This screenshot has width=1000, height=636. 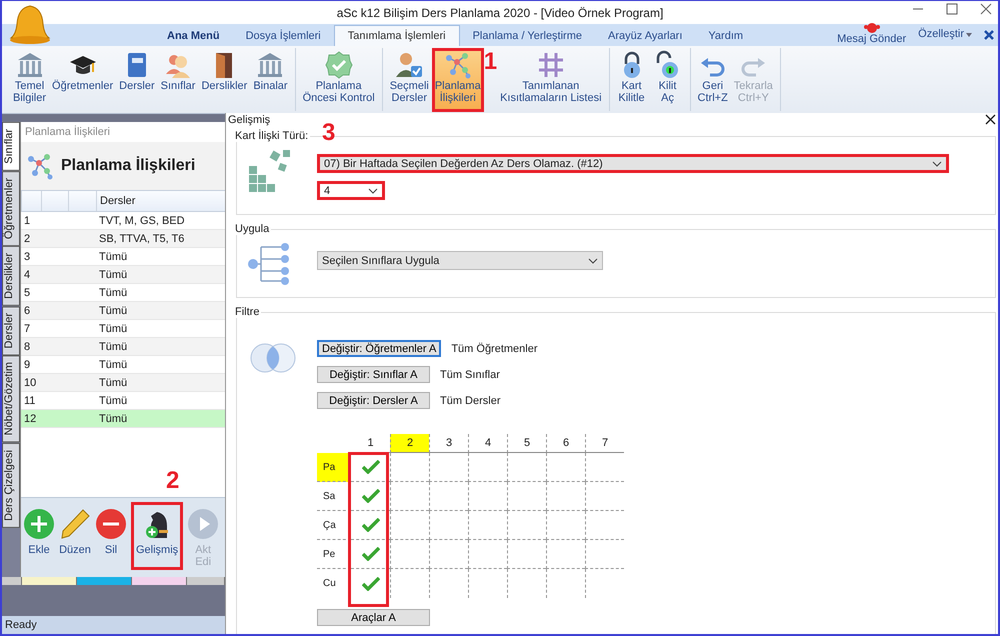 I want to click on menu-tab: Yardım, so click(x=725, y=35).